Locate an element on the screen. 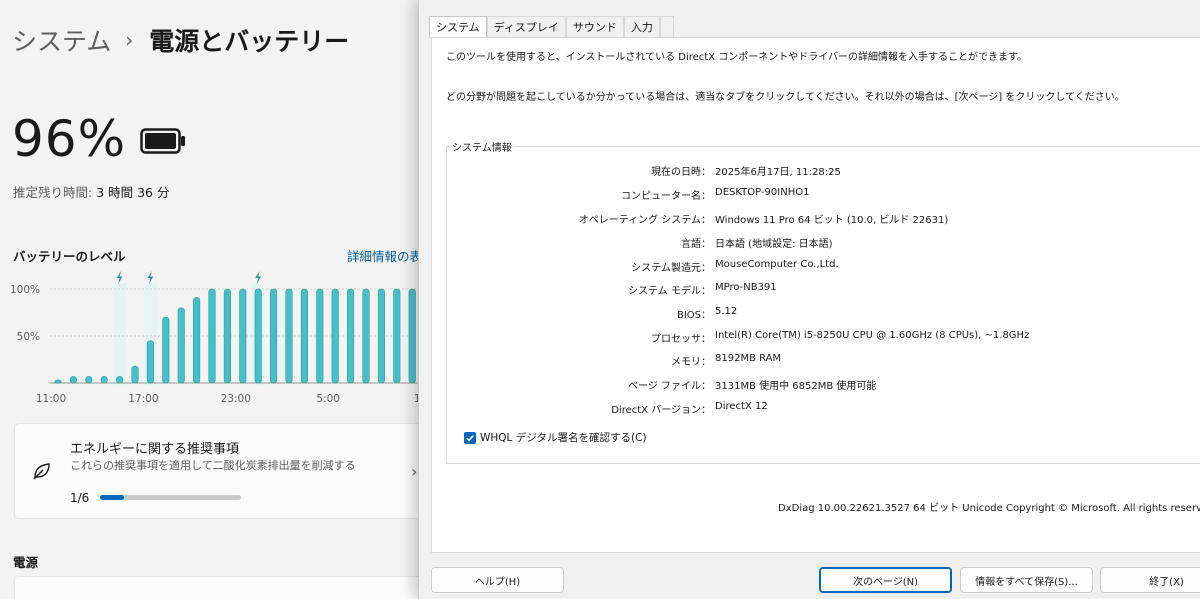  x-tick-label: 23:00 is located at coordinates (236, 399).